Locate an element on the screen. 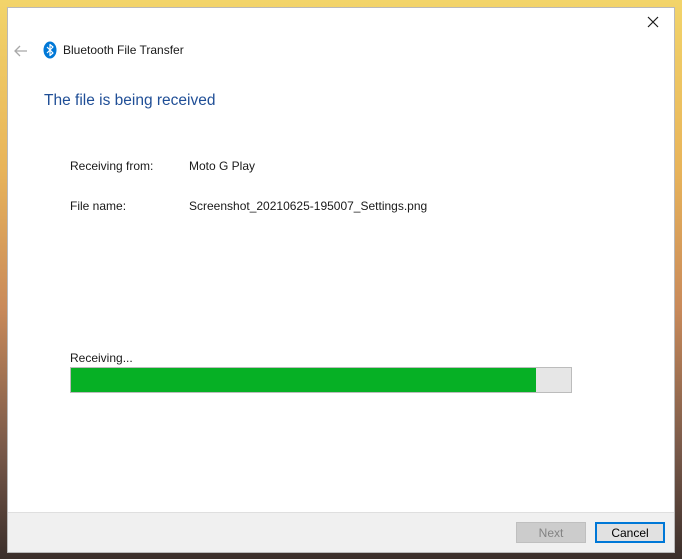 The height and width of the screenshot is (559, 682). close-button is located at coordinates (653, 22).